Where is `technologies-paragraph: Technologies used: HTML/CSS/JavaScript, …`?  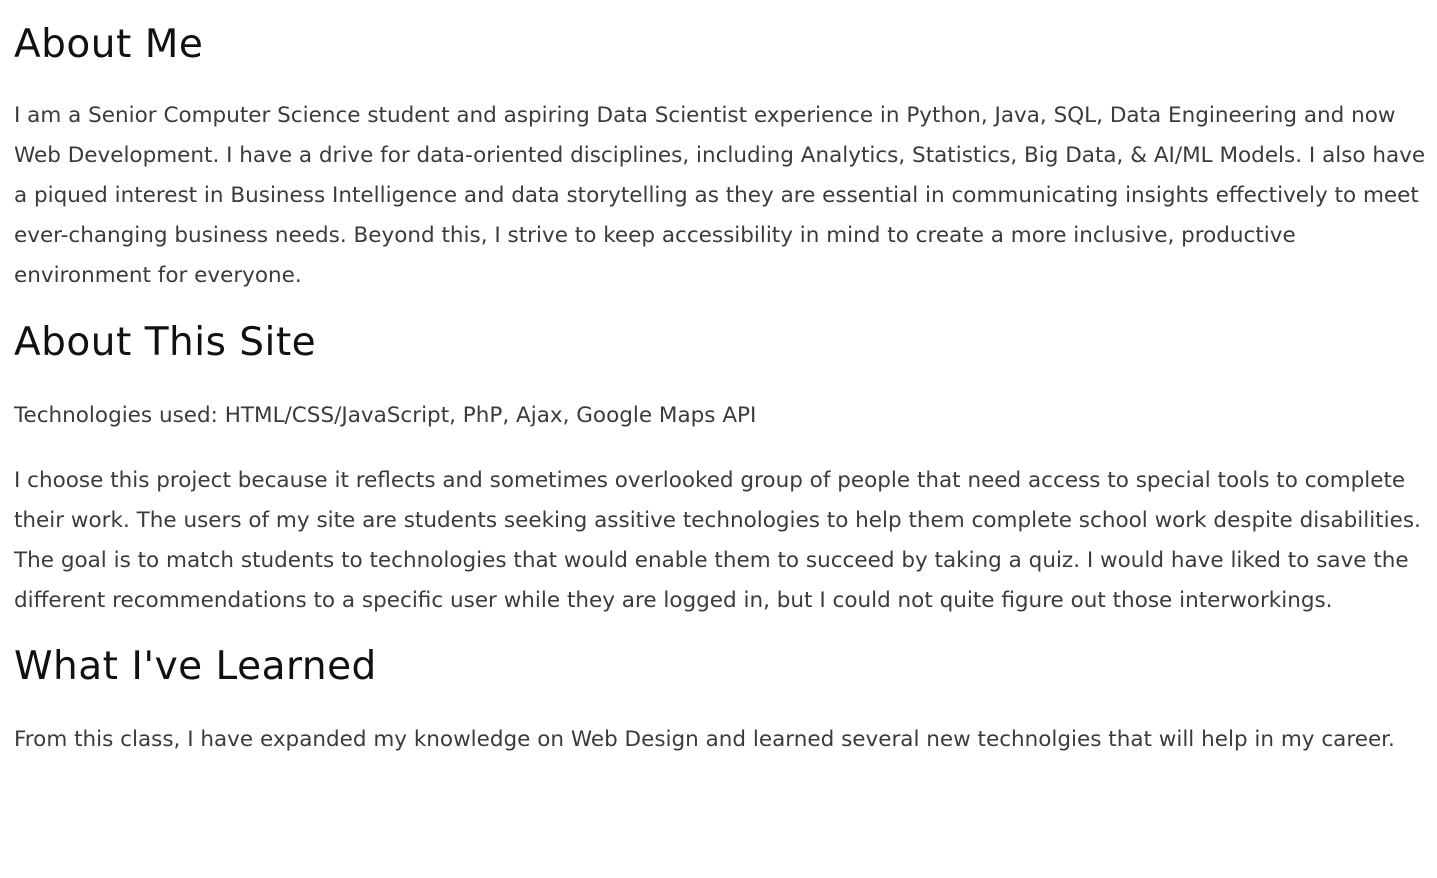
technologies-paragraph: Technologies used: HTML/CSS/JavaScript, … is located at coordinates (385, 415).